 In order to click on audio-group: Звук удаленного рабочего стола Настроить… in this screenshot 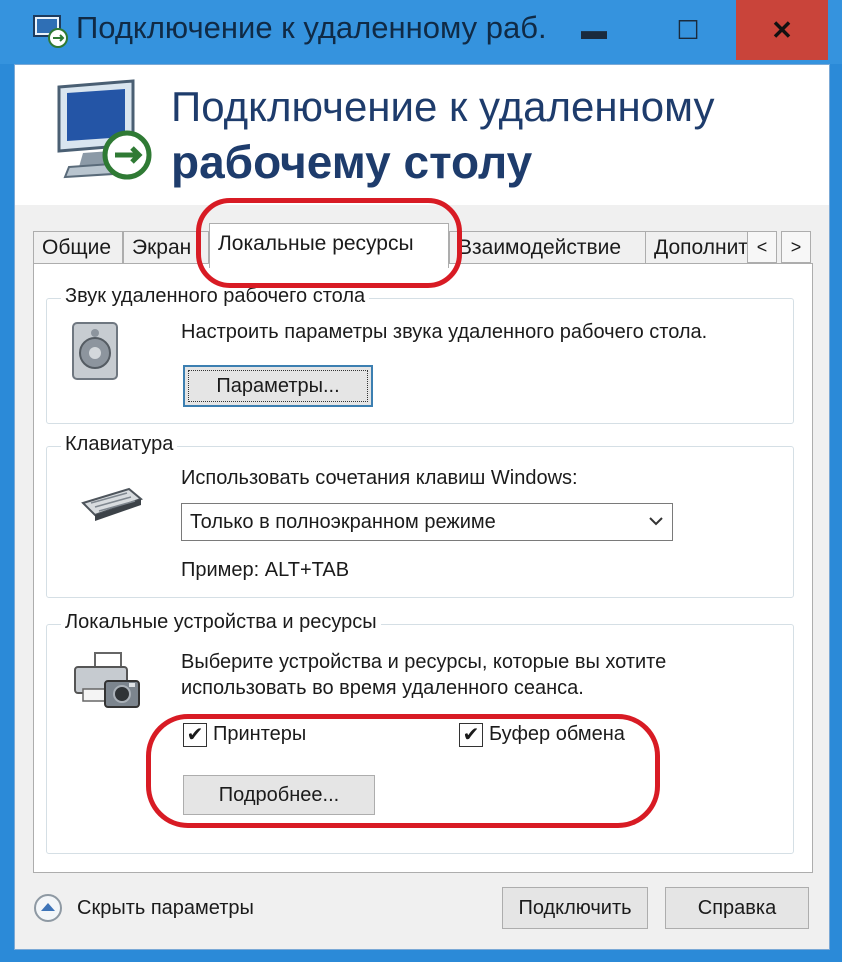, I will do `click(420, 354)`.